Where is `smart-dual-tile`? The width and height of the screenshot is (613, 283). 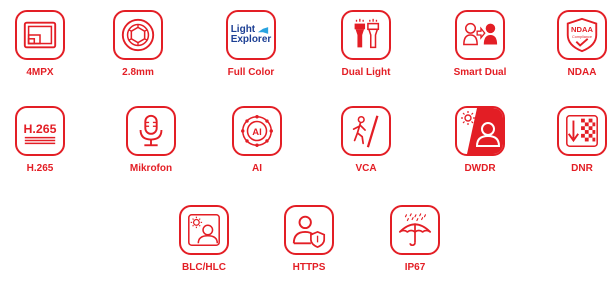 smart-dual-tile is located at coordinates (480, 35).